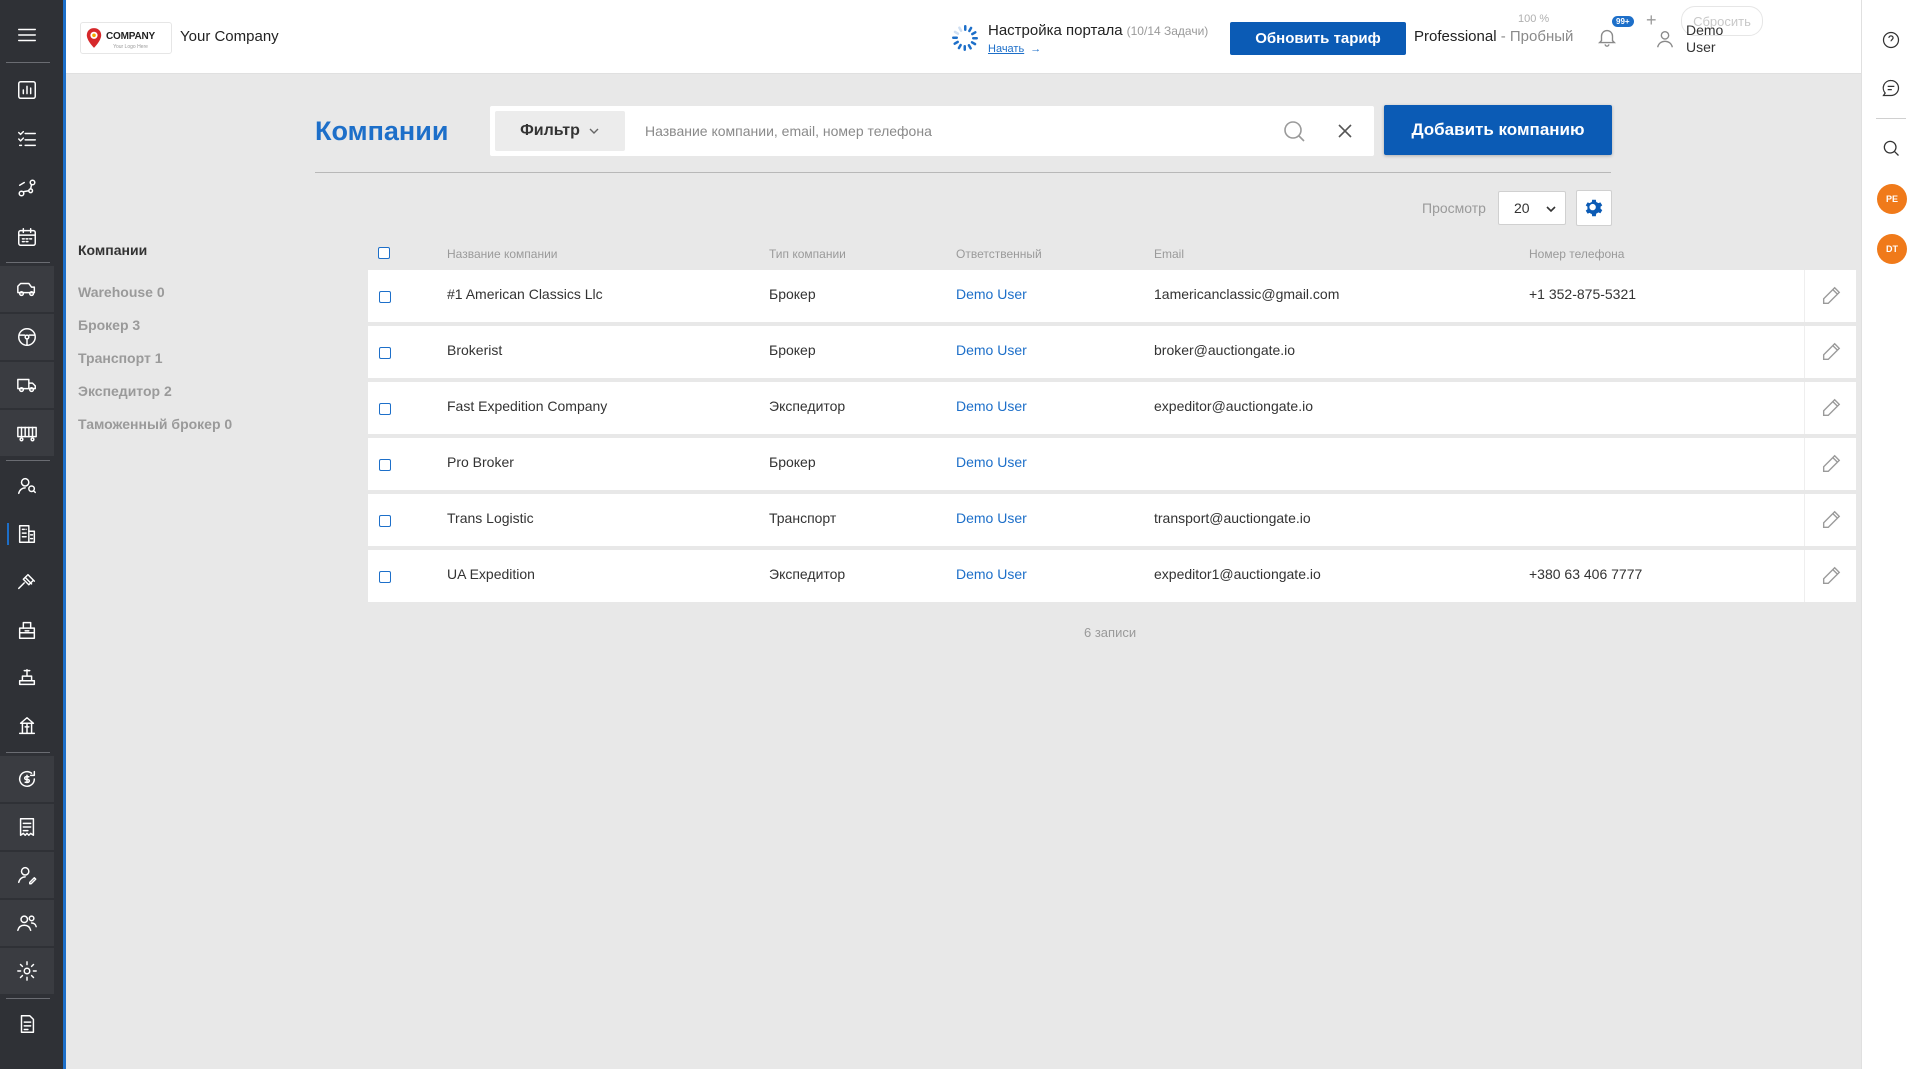  What do you see at coordinates (1586, 574) in the screenshot?
I see `phone-cell: +380 63 406 7777` at bounding box center [1586, 574].